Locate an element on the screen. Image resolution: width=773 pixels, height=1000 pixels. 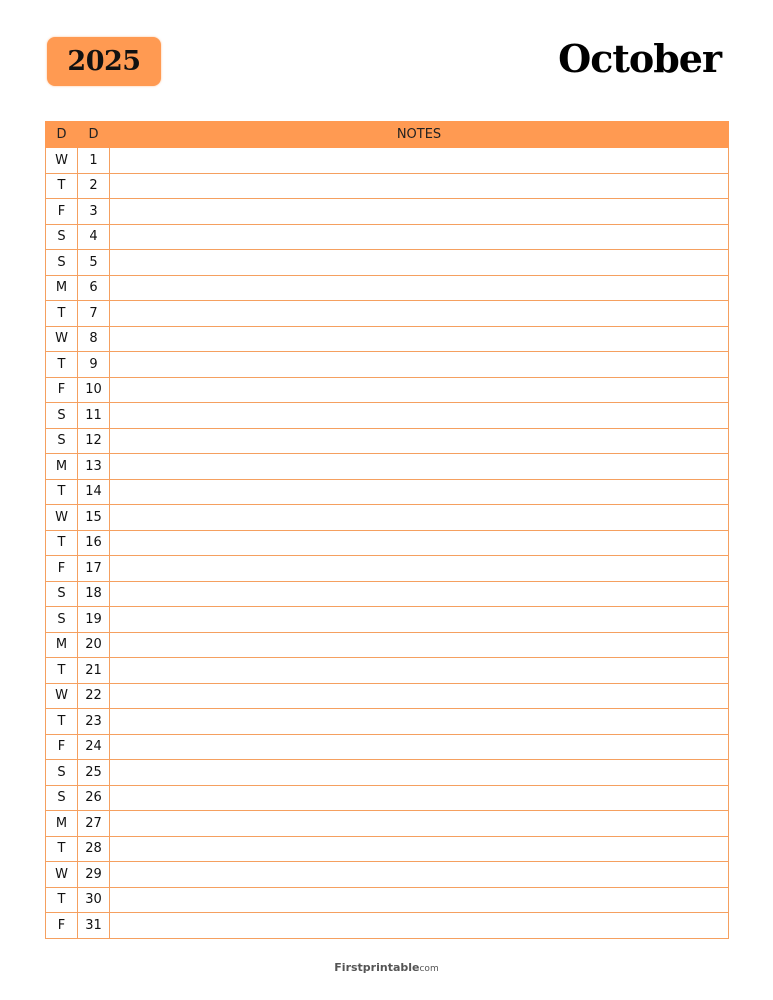
header-day: D is located at coordinates (61, 134).